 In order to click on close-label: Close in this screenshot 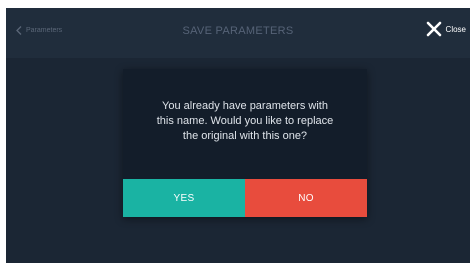, I will do `click(455, 29)`.